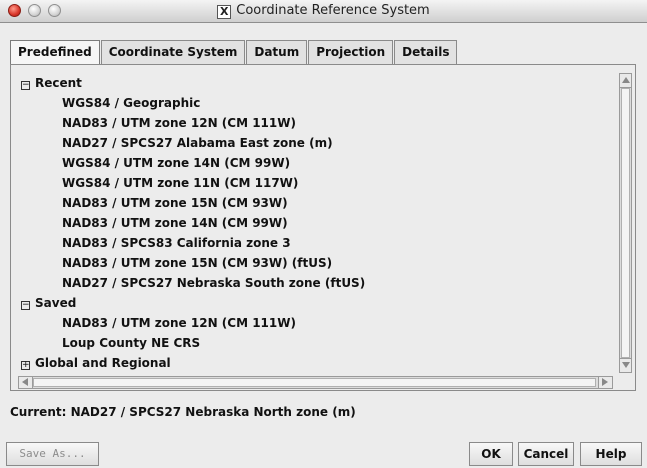 Image resolution: width=647 pixels, height=468 pixels. What do you see at coordinates (611, 454) in the screenshot?
I see `help-button: Help` at bounding box center [611, 454].